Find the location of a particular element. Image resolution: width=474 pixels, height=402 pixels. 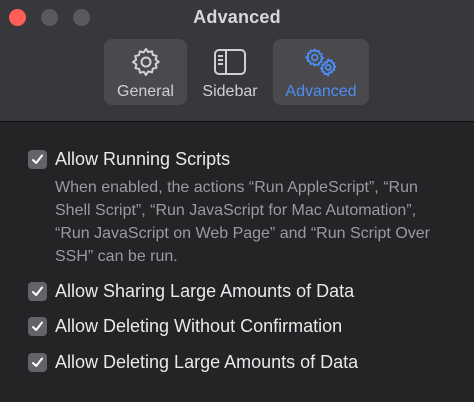

tab-advanced: Advanced is located at coordinates (321, 72).